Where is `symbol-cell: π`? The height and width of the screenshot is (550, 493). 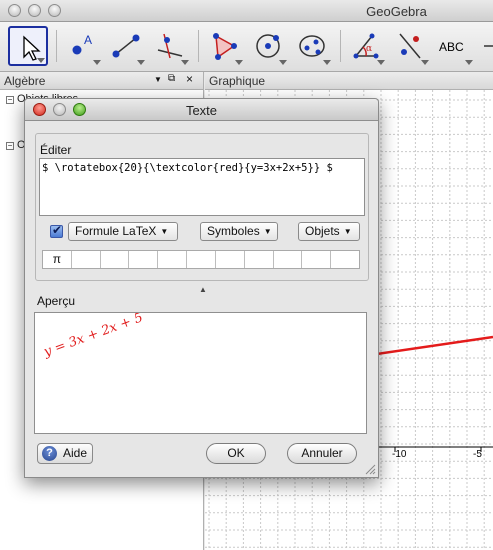
symbol-cell: π is located at coordinates (57, 259).